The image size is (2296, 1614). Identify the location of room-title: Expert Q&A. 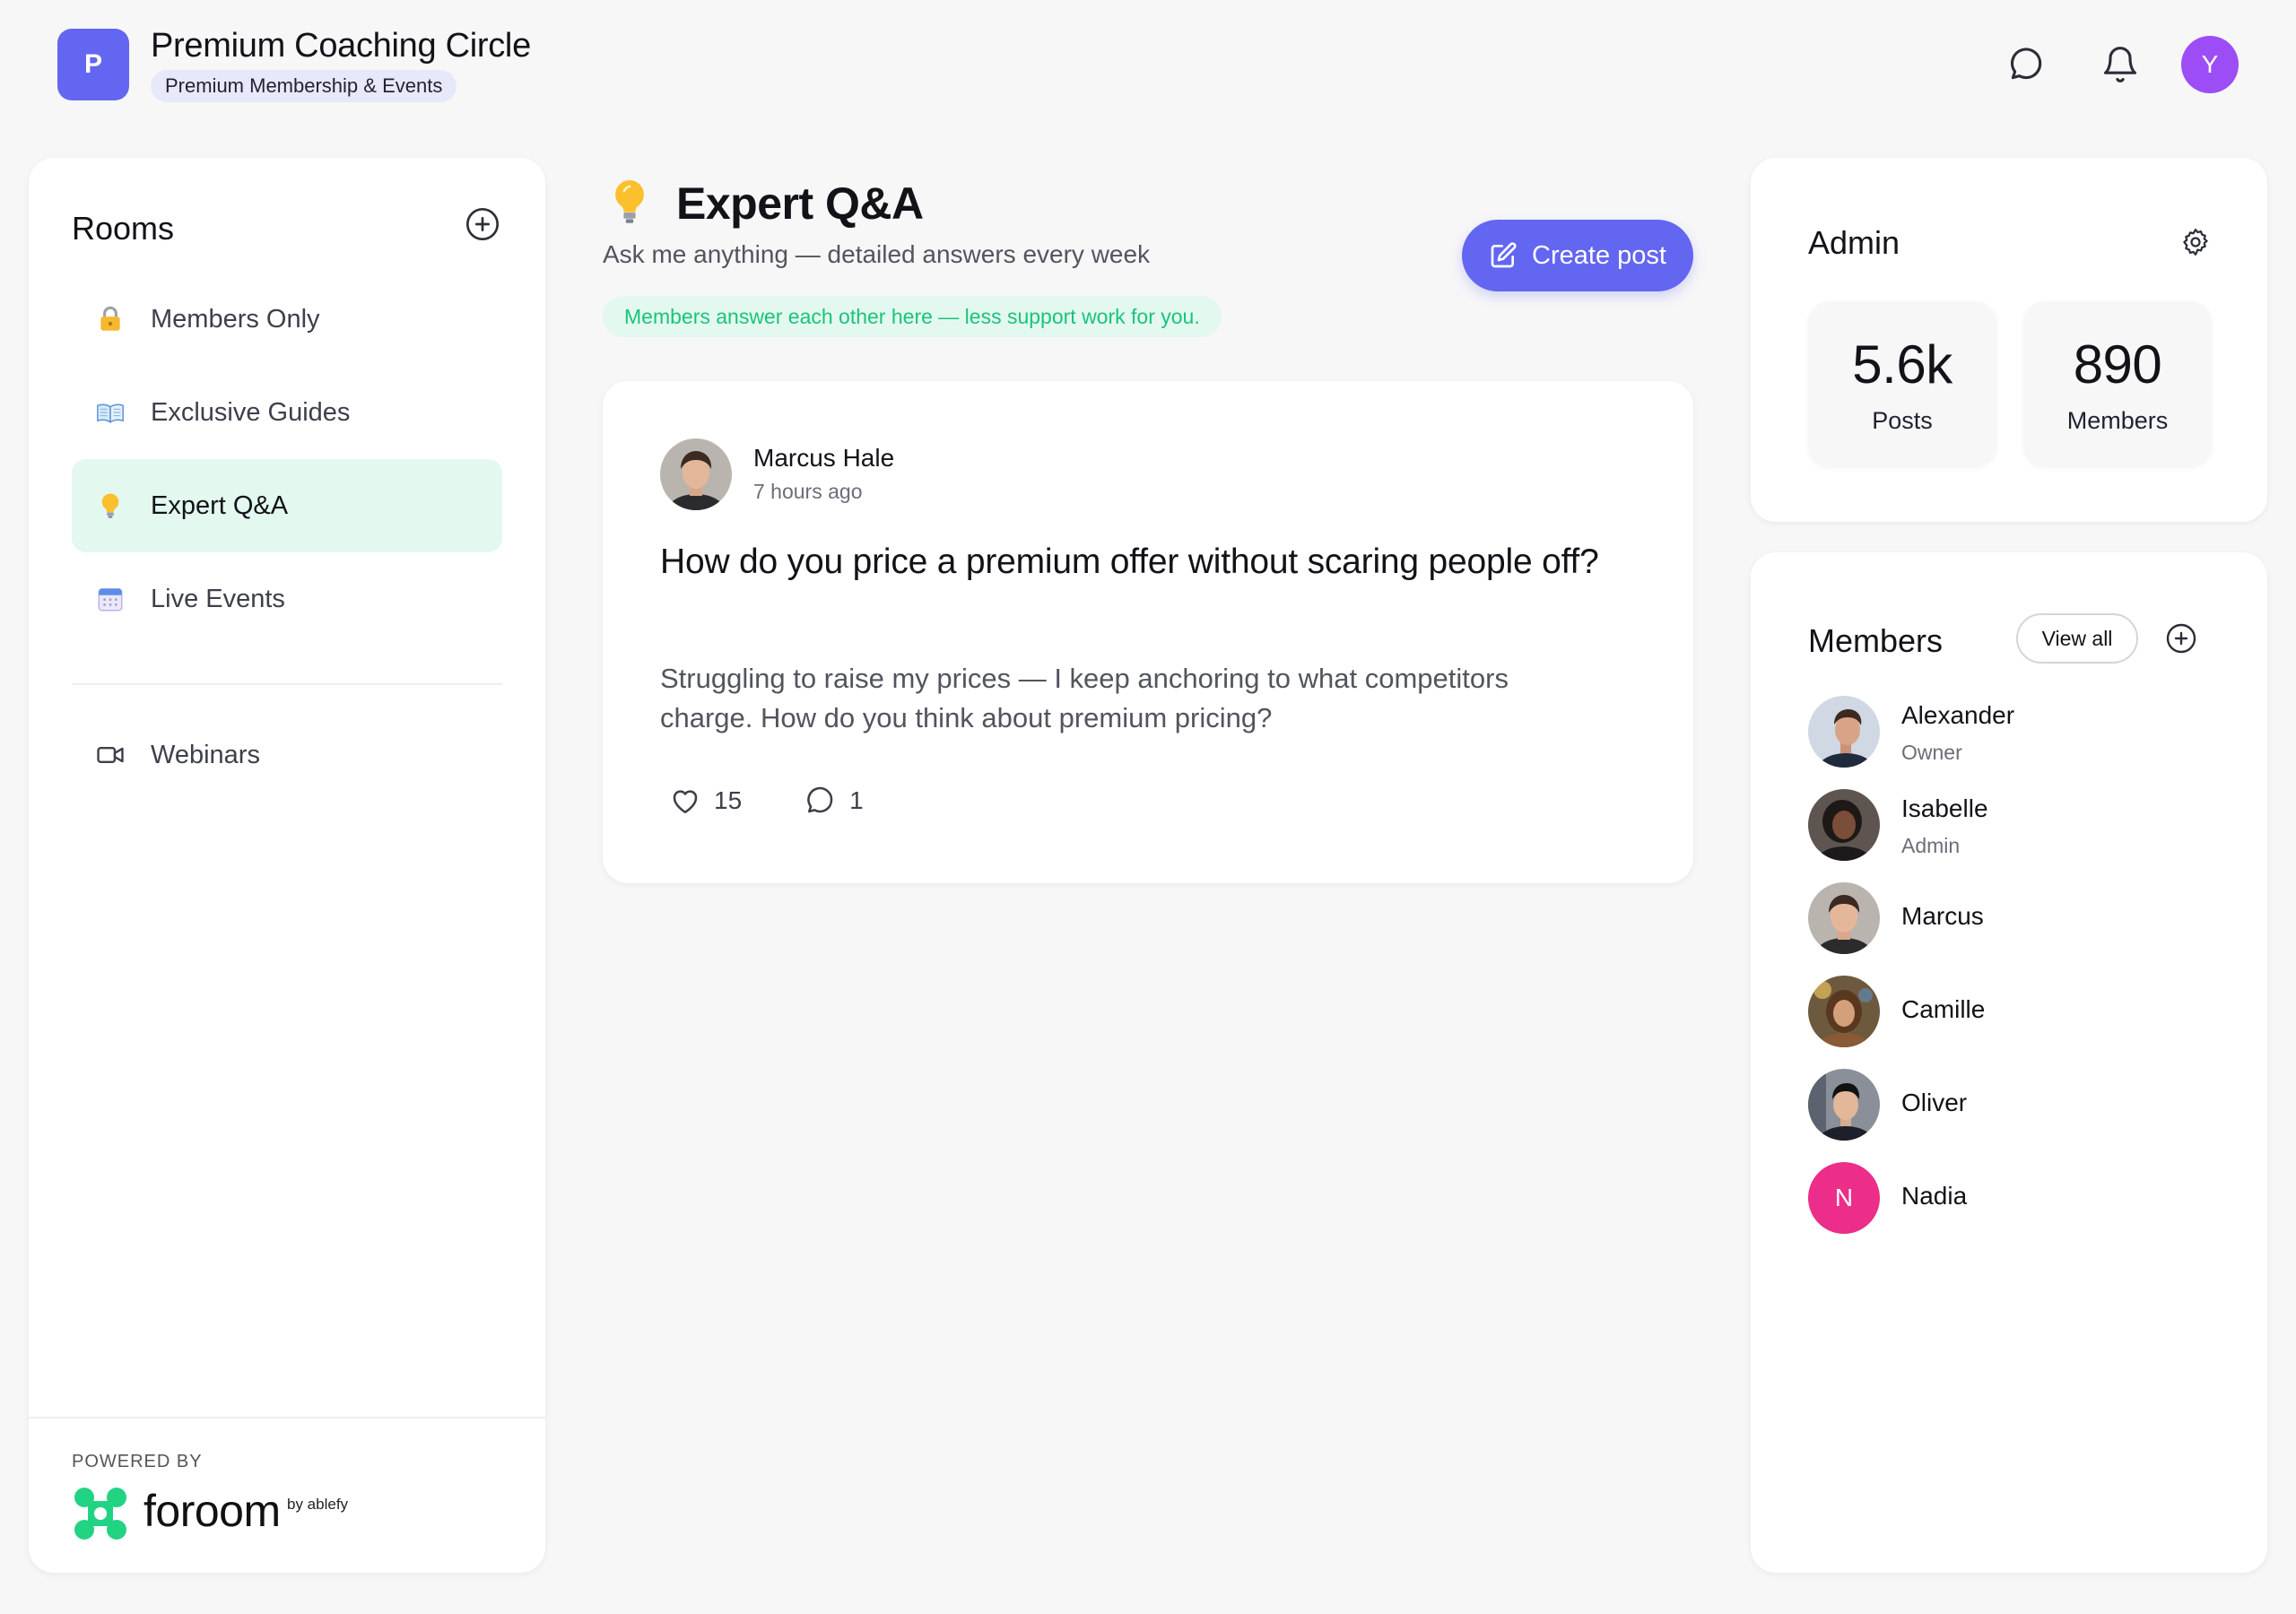
(800, 203).